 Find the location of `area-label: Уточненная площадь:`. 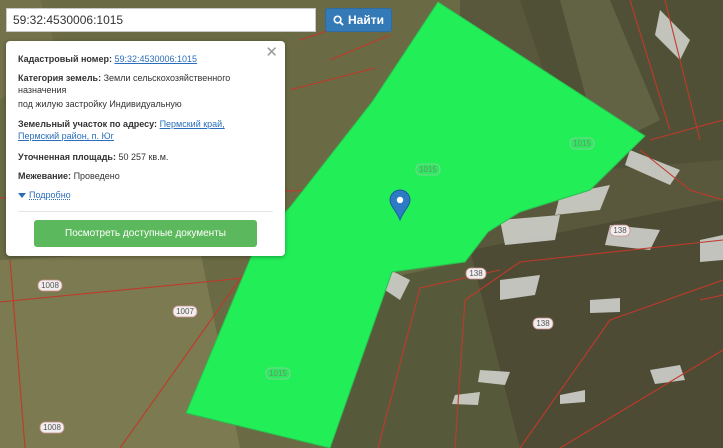

area-label: Уточненная площадь: is located at coordinates (67, 157).